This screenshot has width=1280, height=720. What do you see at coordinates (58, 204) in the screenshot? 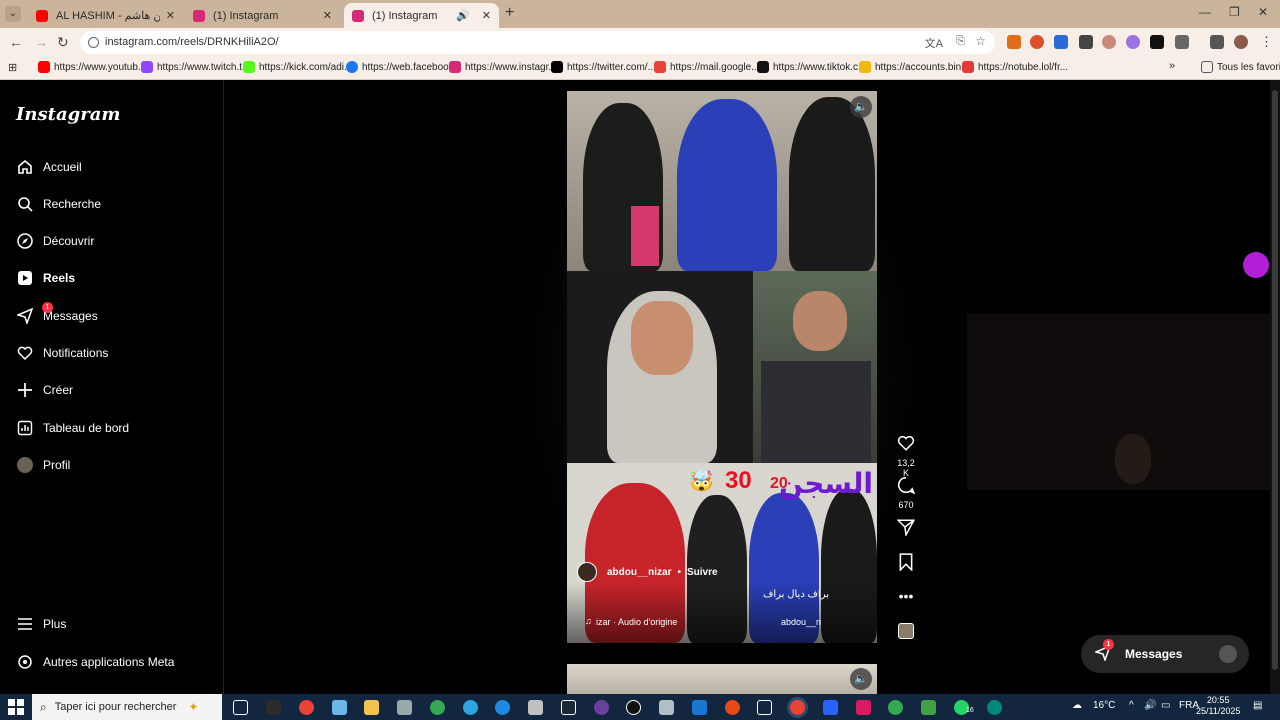
I see `nav-recherche: Recherche` at bounding box center [58, 204].